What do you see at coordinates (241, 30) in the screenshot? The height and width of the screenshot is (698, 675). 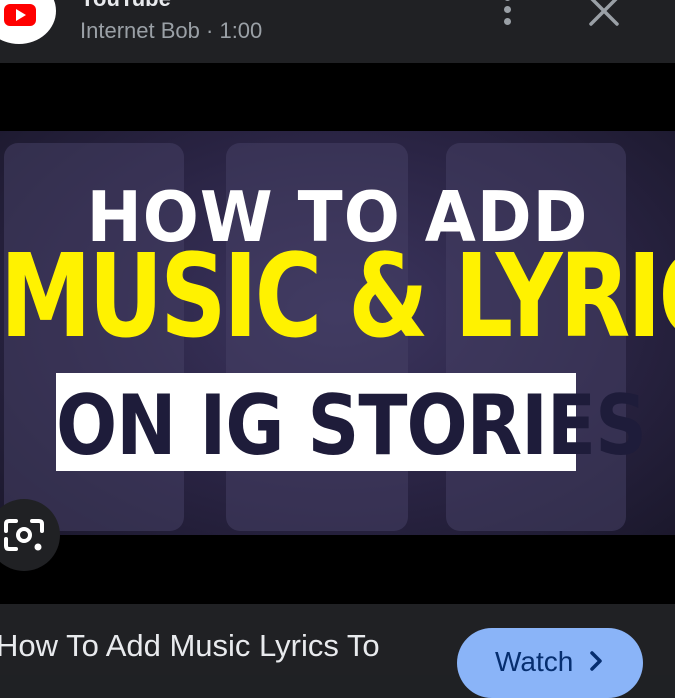 I see `video-duration: 1:00` at bounding box center [241, 30].